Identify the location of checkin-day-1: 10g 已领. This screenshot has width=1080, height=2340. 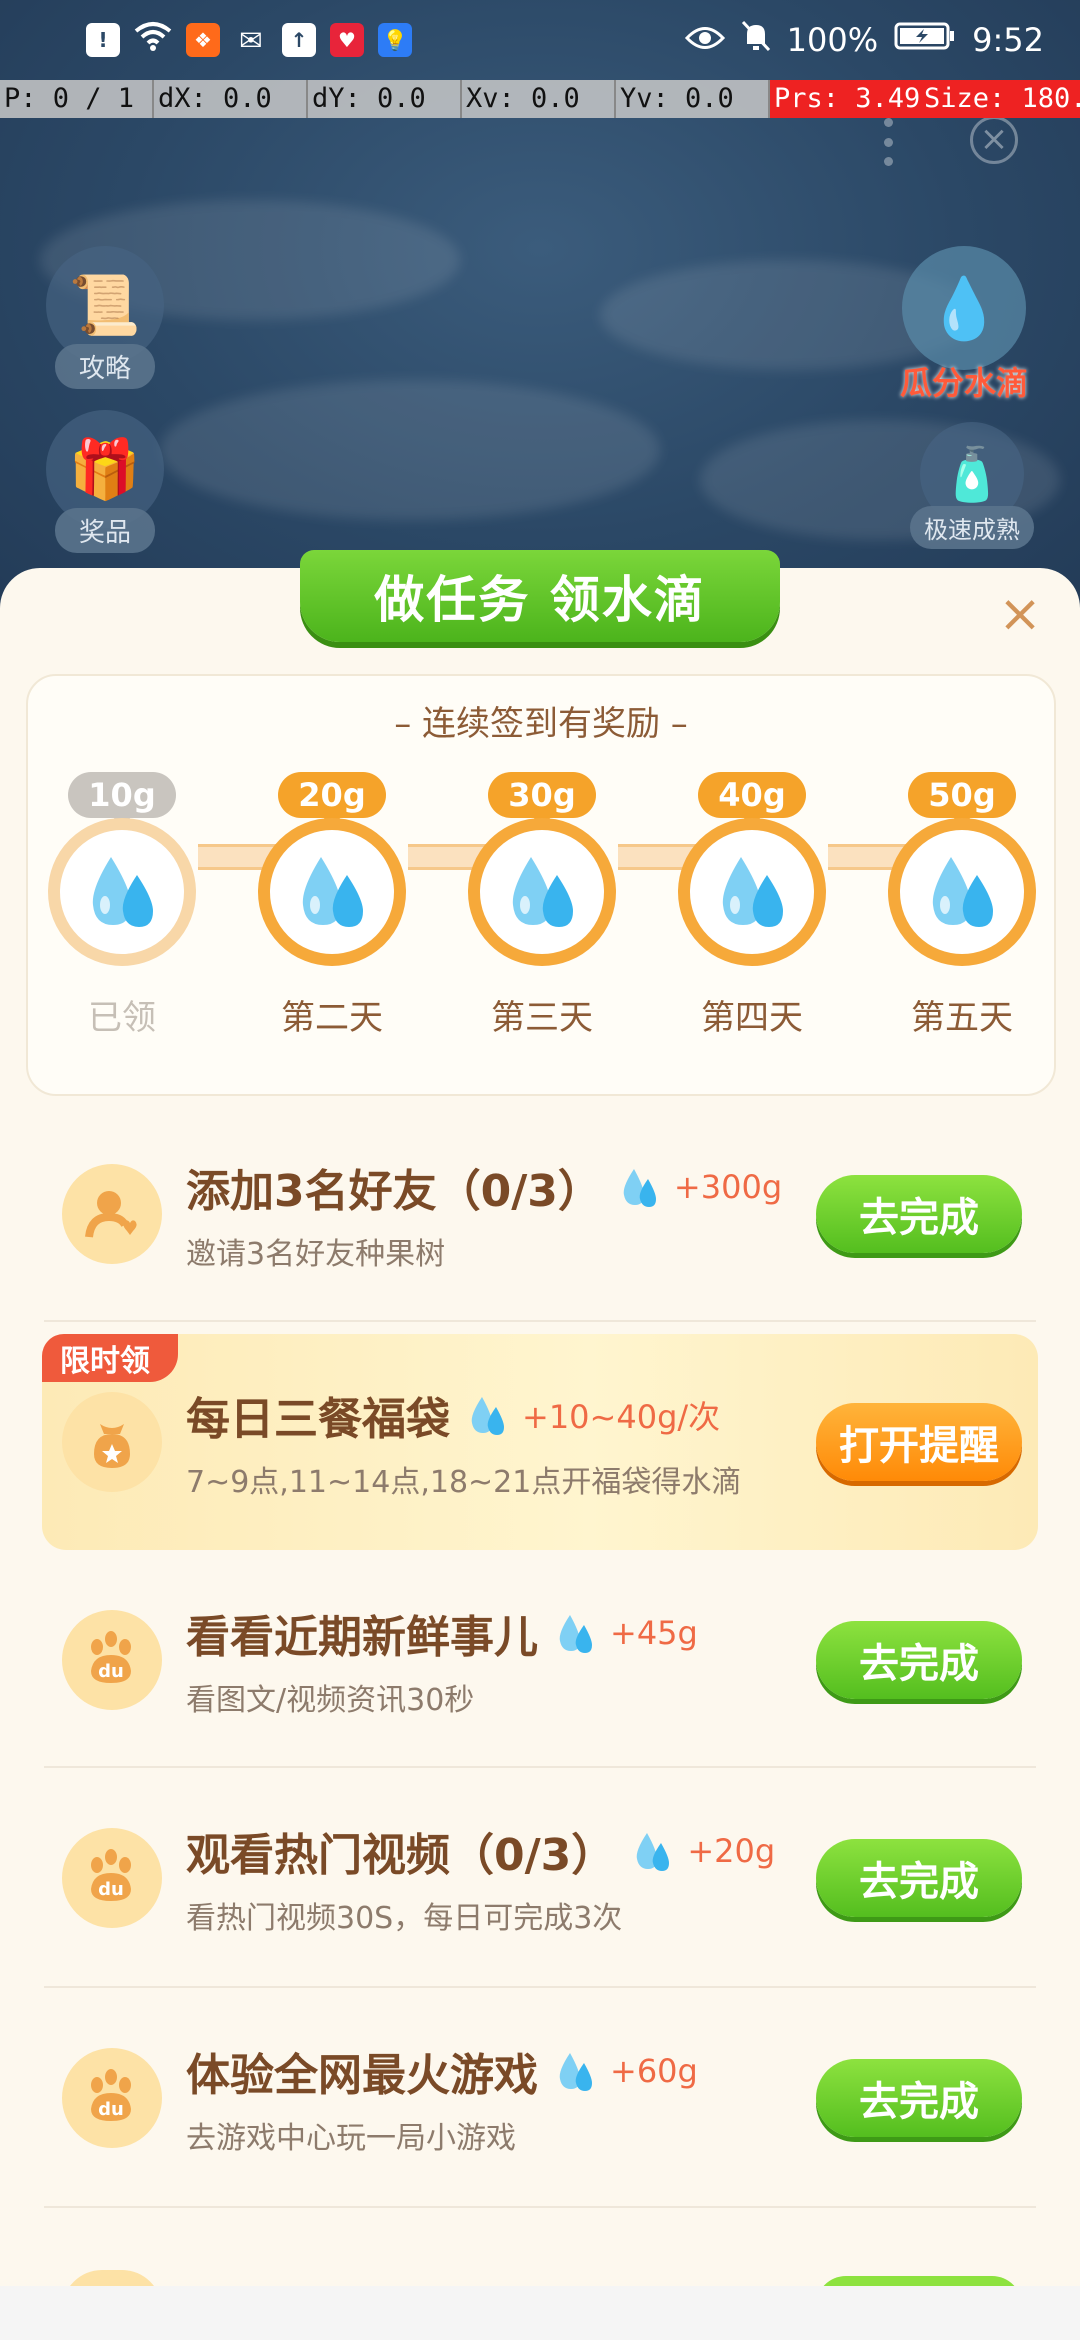
(122, 905).